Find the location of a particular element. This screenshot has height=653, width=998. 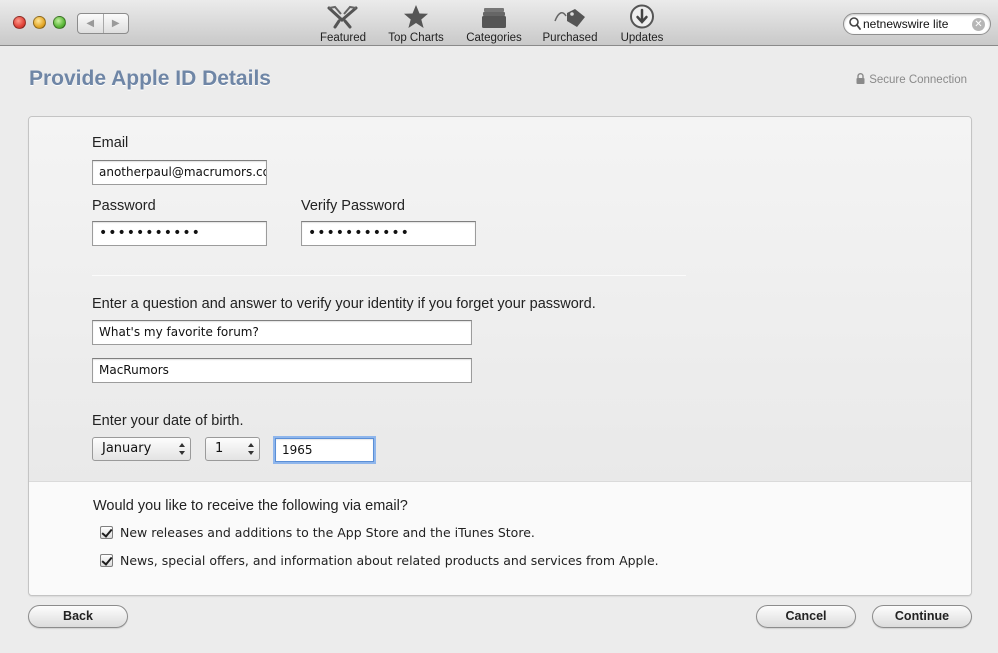

password-field: ••••••••••• is located at coordinates (179, 233).